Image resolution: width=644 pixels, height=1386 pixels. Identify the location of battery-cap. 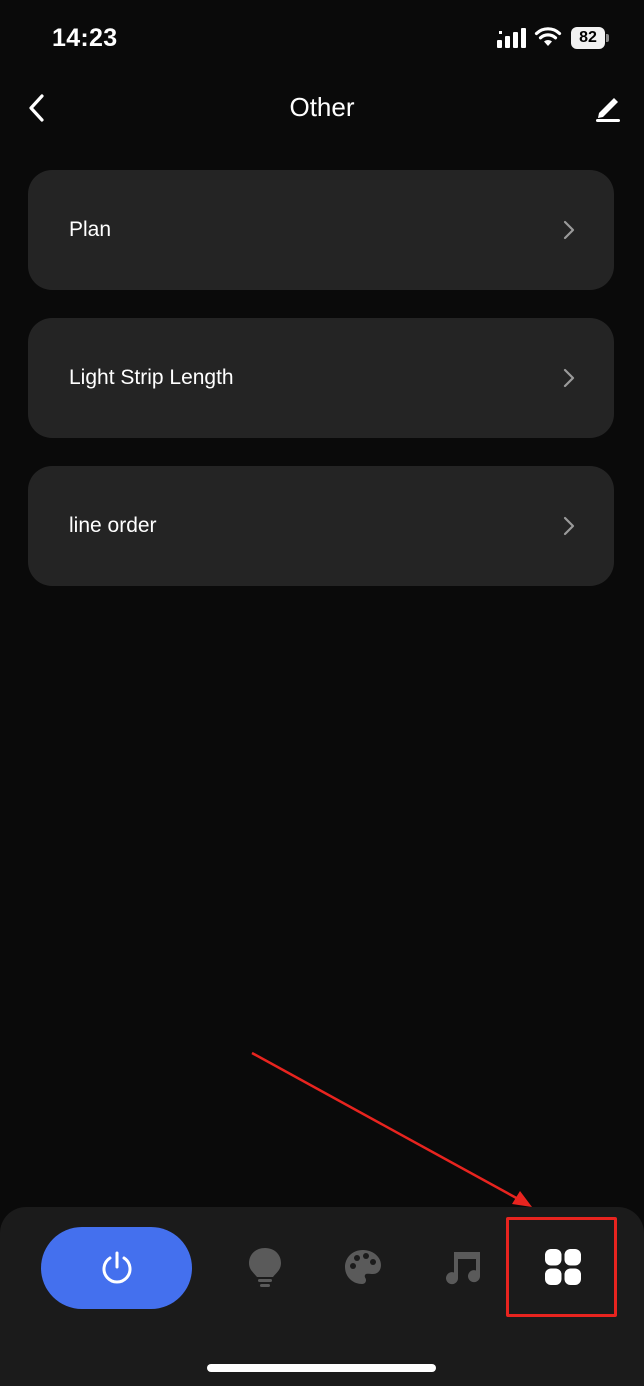
(607, 38).